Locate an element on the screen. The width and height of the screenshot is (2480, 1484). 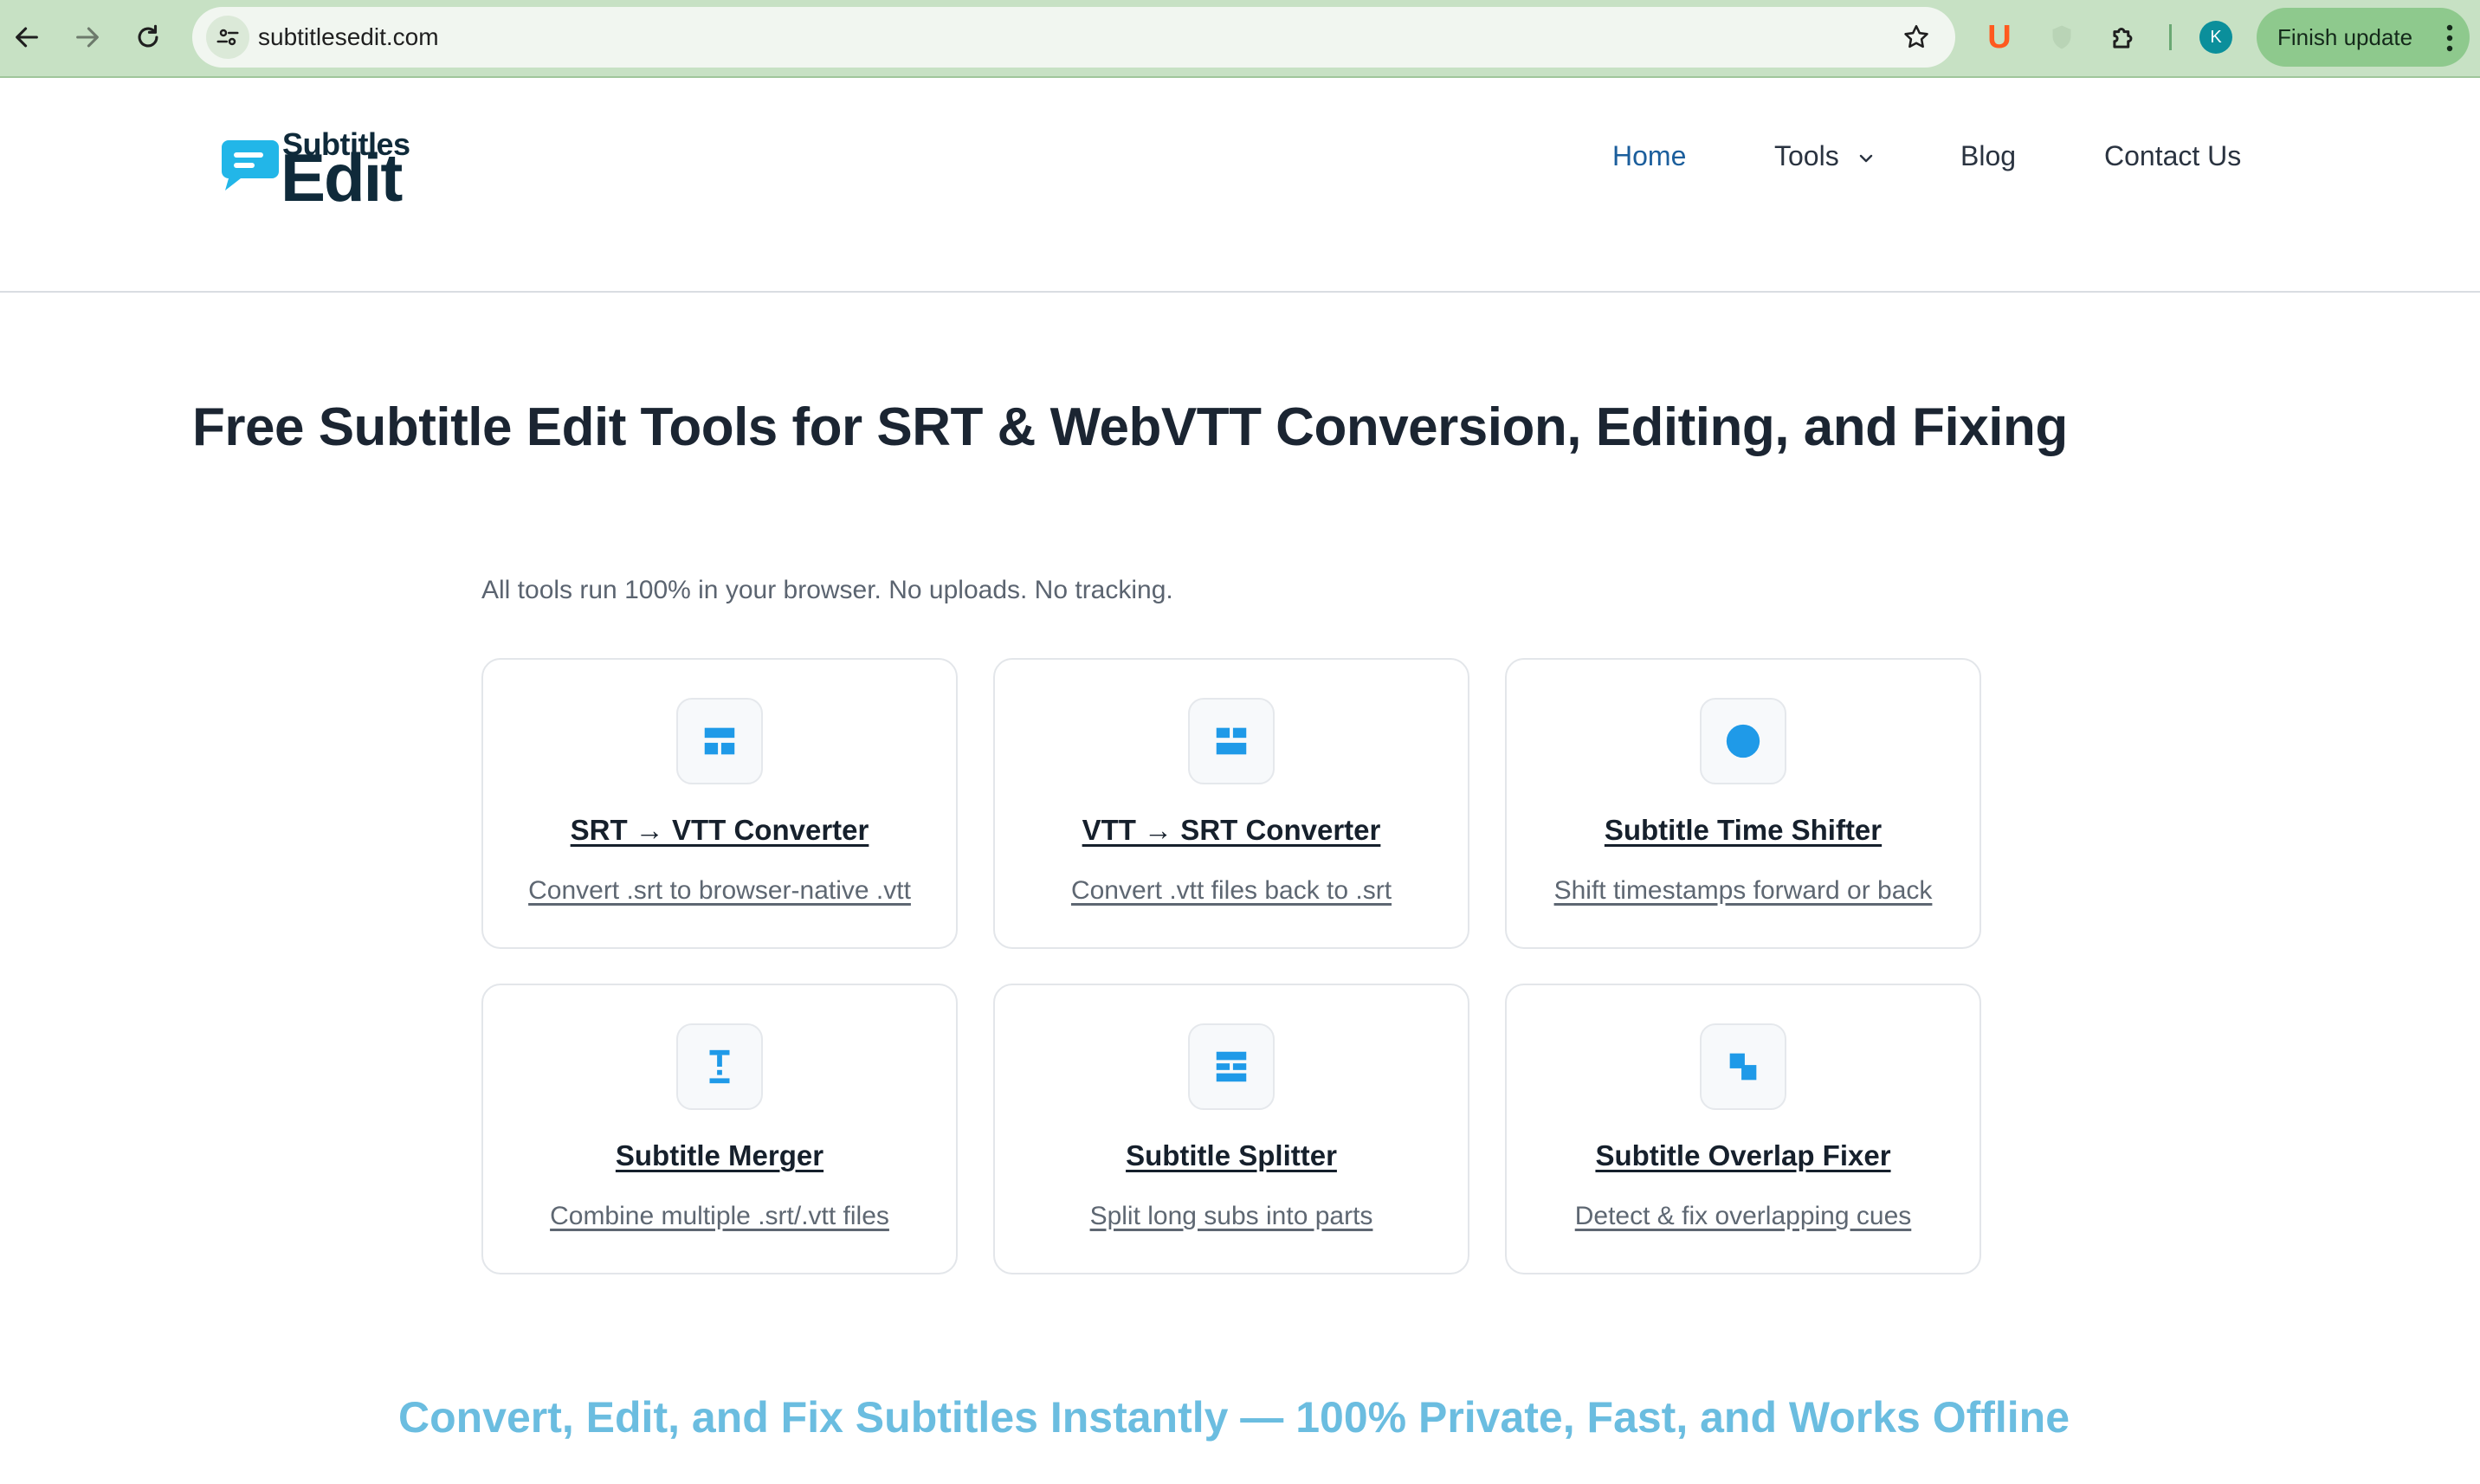
shield-icon is located at coordinates (2061, 37).